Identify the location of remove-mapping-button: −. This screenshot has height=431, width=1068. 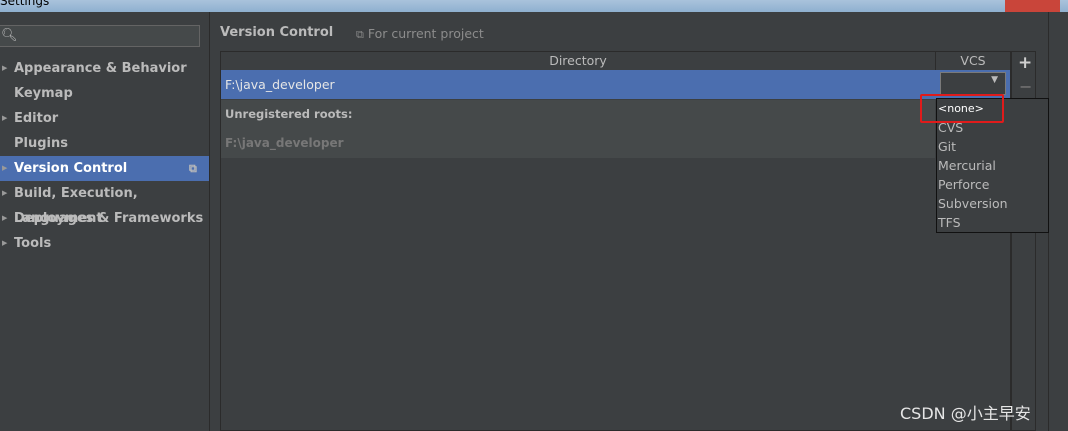
(1025, 86).